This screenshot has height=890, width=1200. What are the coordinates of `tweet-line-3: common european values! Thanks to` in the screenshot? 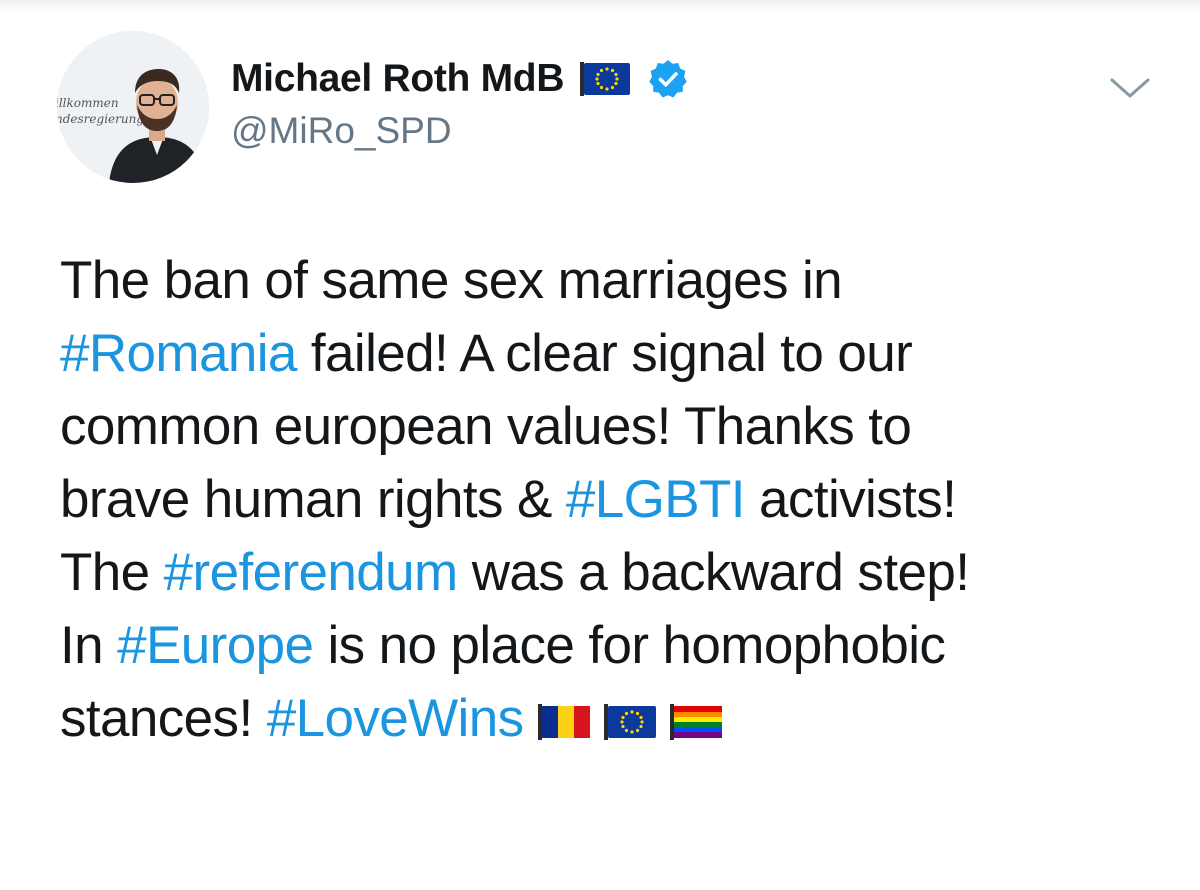 It's located at (615, 426).